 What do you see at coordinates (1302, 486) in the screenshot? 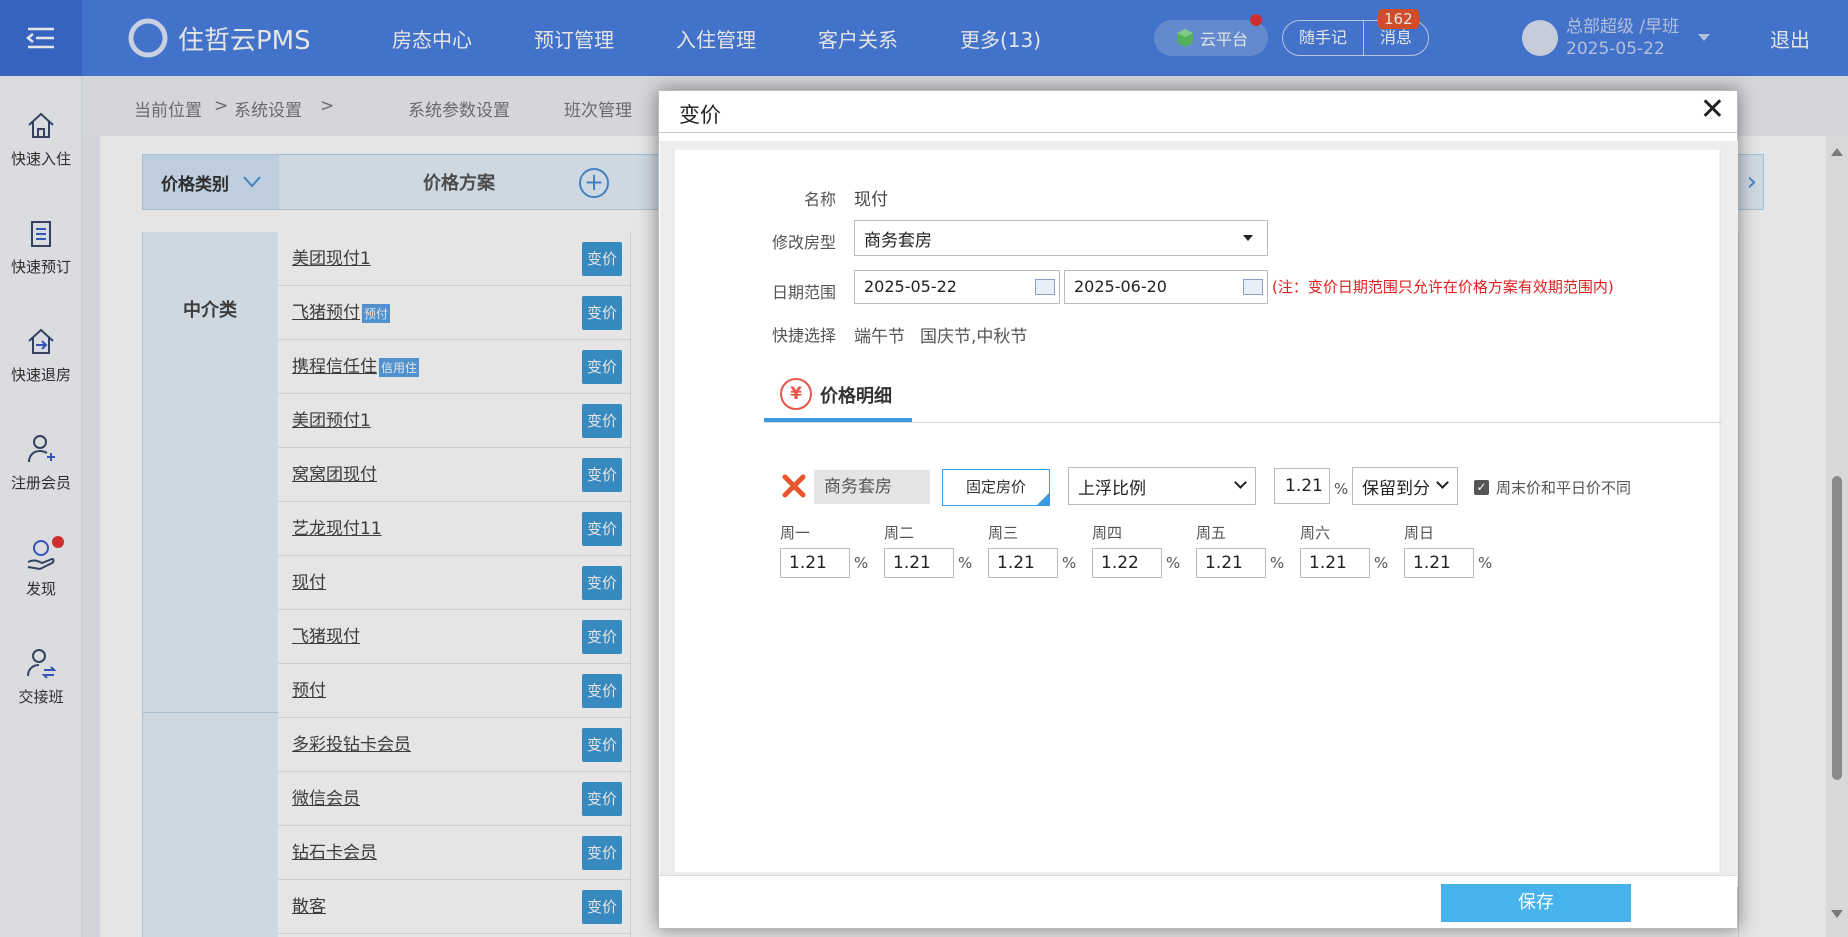
I see `percent-input: 1.21` at bounding box center [1302, 486].